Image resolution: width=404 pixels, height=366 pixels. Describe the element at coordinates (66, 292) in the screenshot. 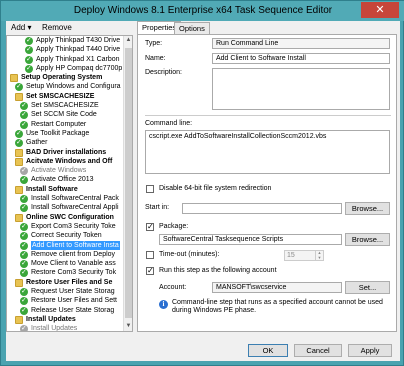

I see `tree-step: Request User State Storag` at that location.